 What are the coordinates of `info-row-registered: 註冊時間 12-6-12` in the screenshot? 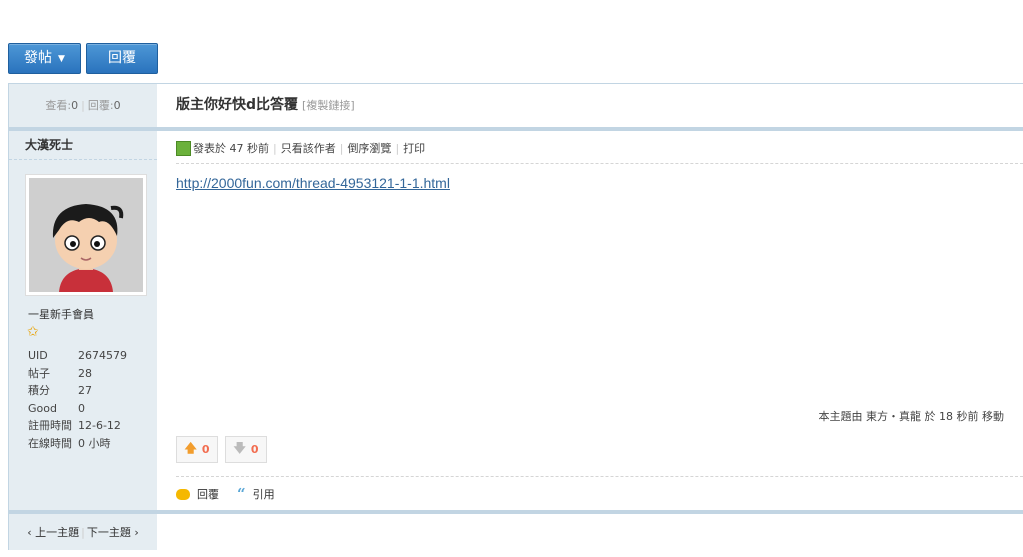 It's located at (77, 426).